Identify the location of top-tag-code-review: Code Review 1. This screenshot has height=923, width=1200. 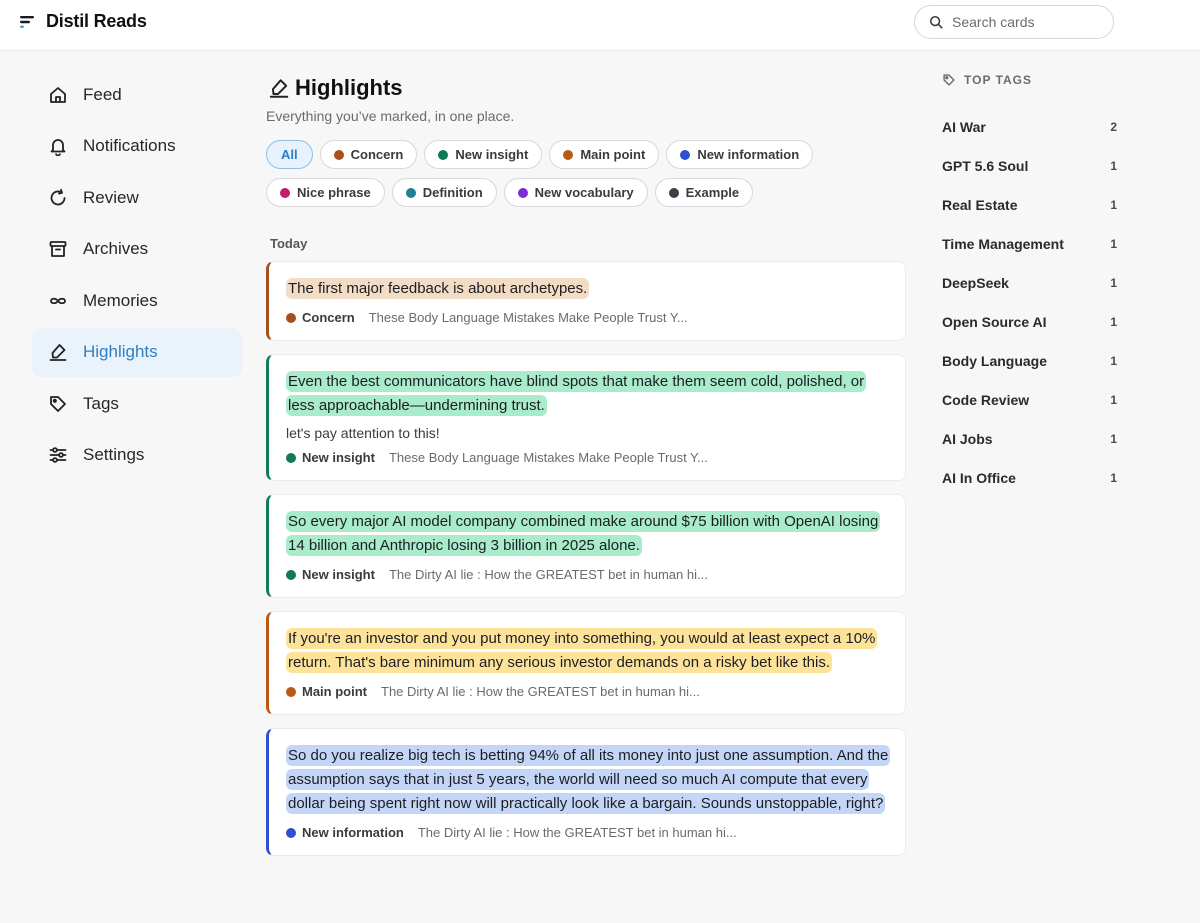
(1030, 399).